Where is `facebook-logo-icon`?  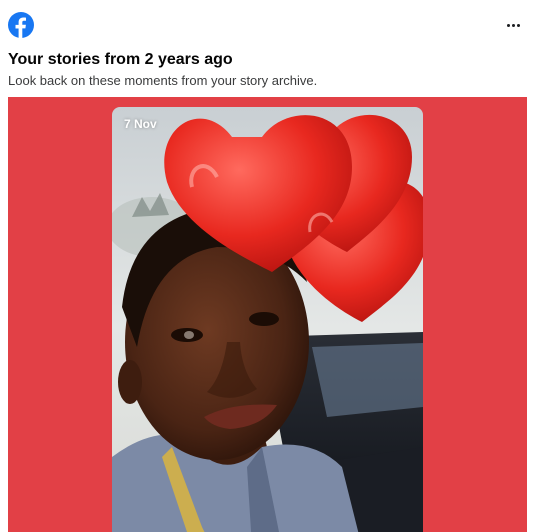 facebook-logo-icon is located at coordinates (21, 25).